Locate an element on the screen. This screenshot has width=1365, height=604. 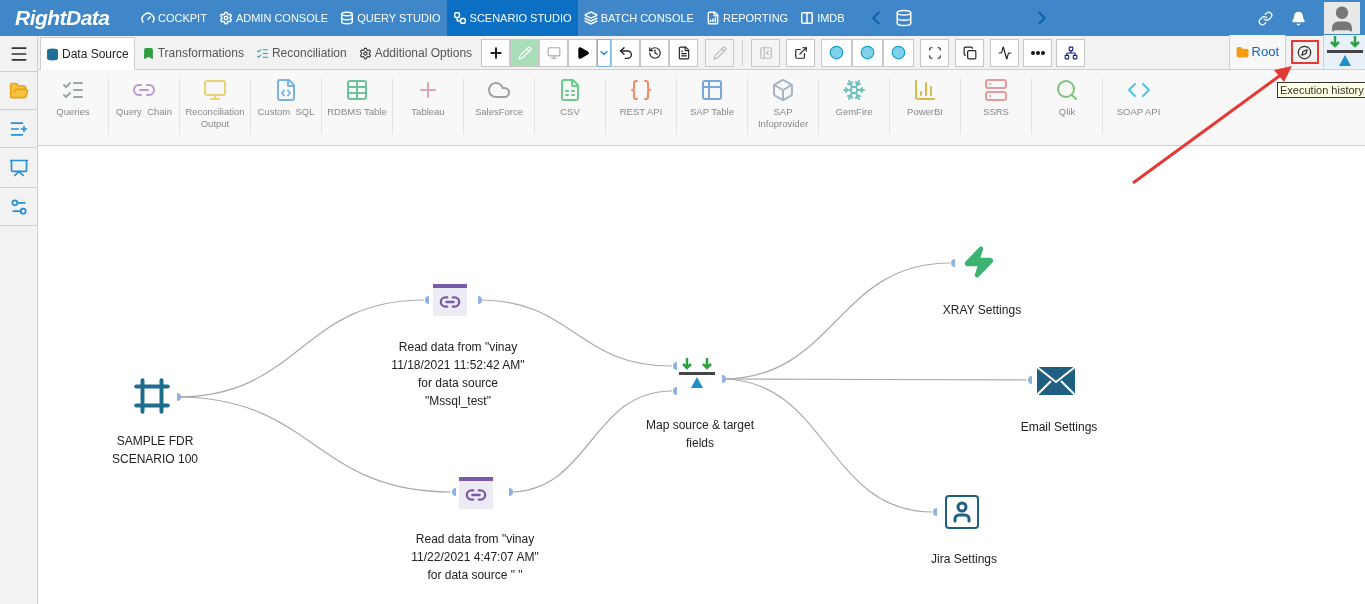
history-button is located at coordinates (655, 52).